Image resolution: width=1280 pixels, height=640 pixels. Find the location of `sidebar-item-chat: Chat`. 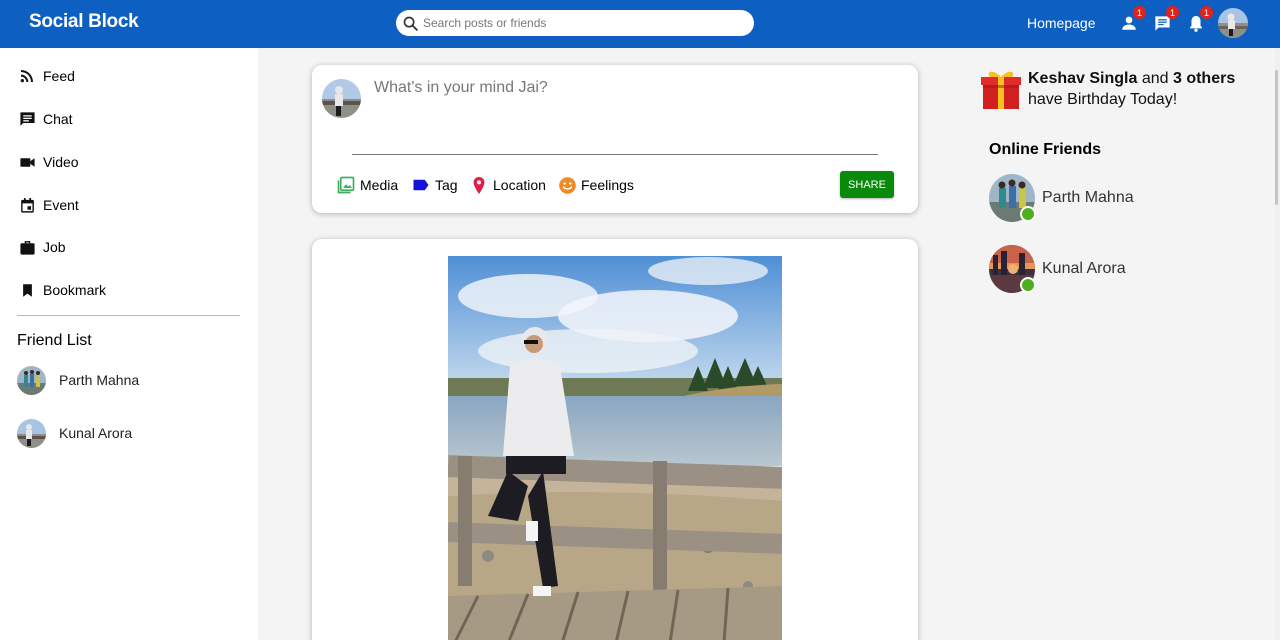

sidebar-item-chat: Chat is located at coordinates (45, 119).